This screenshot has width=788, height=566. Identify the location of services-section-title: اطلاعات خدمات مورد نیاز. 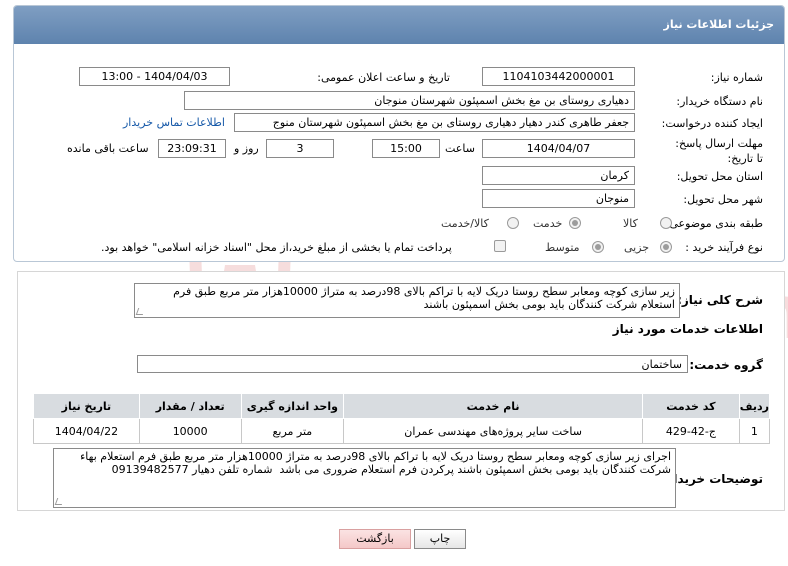
(687, 329).